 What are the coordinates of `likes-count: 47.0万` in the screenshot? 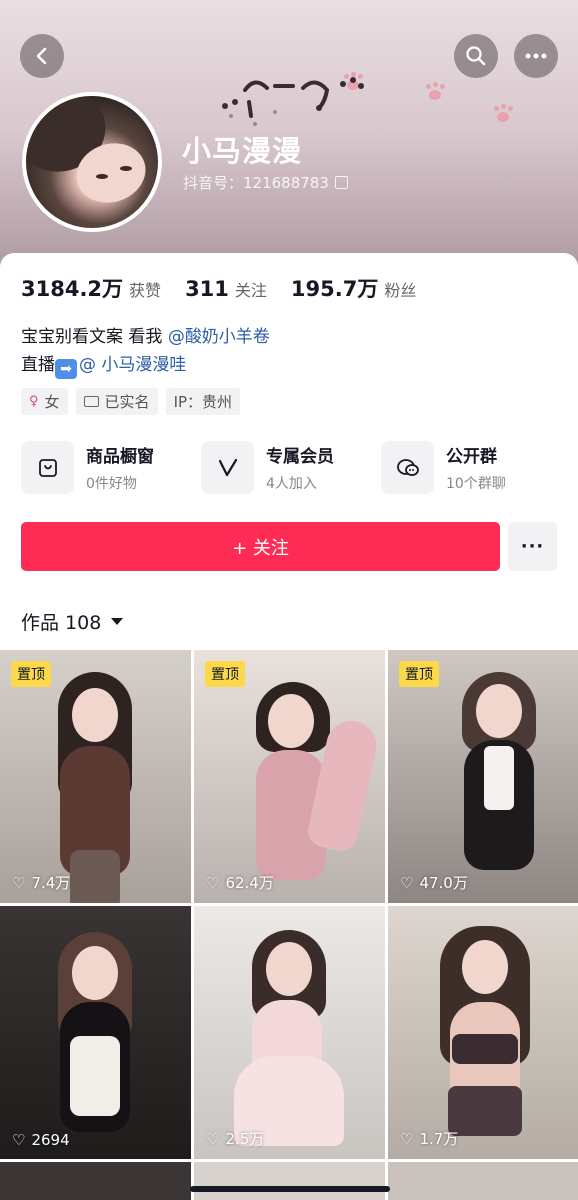 It's located at (443, 883).